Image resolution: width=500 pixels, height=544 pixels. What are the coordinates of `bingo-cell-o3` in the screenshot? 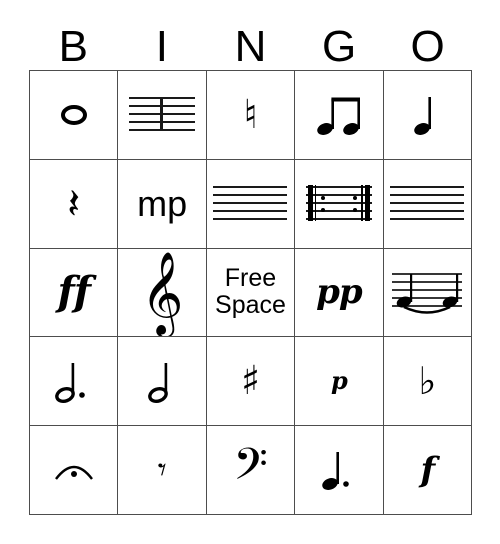 It's located at (427, 293).